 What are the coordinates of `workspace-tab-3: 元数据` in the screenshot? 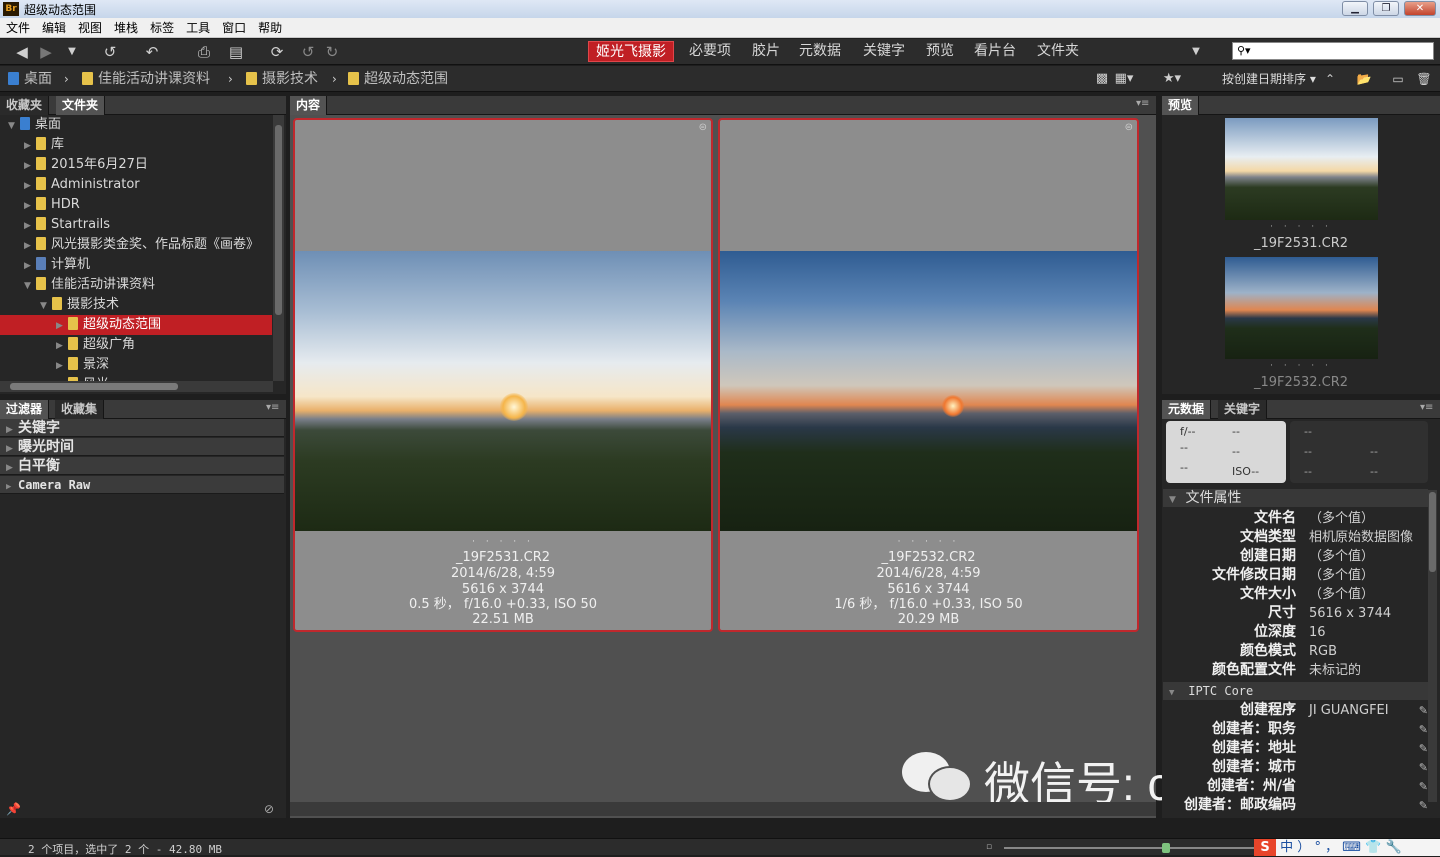 It's located at (820, 51).